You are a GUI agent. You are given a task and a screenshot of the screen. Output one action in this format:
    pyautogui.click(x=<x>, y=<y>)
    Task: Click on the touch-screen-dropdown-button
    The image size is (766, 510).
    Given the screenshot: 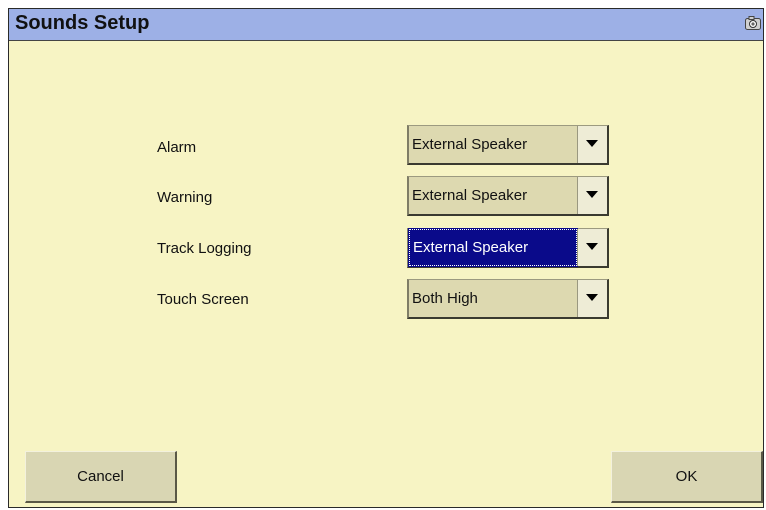 What is the action you would take?
    pyautogui.click(x=592, y=298)
    